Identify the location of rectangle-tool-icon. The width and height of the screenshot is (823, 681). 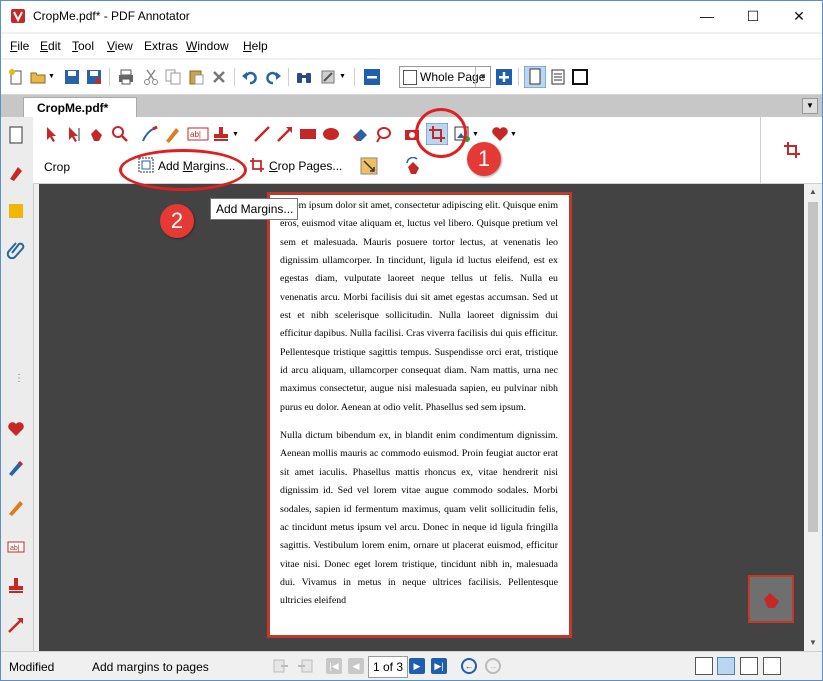
(308, 134).